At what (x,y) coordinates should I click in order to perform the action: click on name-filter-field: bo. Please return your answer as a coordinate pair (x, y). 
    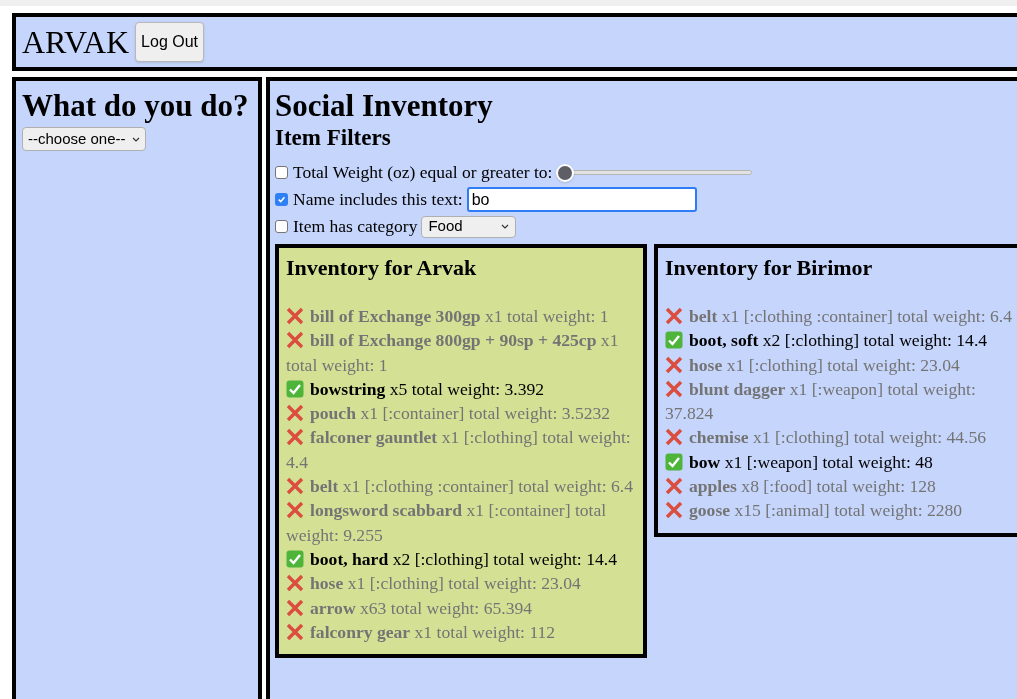
    Looking at the image, I should click on (581, 199).